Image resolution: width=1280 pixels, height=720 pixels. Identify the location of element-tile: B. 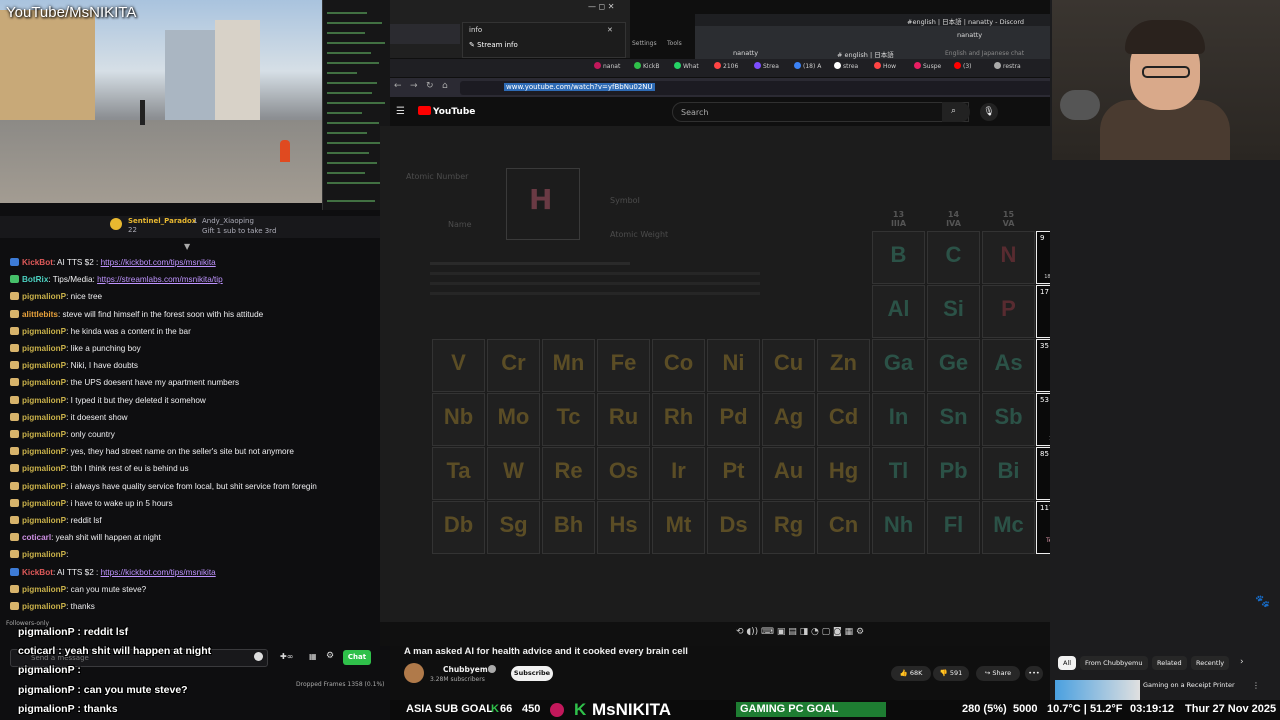
(898, 257).